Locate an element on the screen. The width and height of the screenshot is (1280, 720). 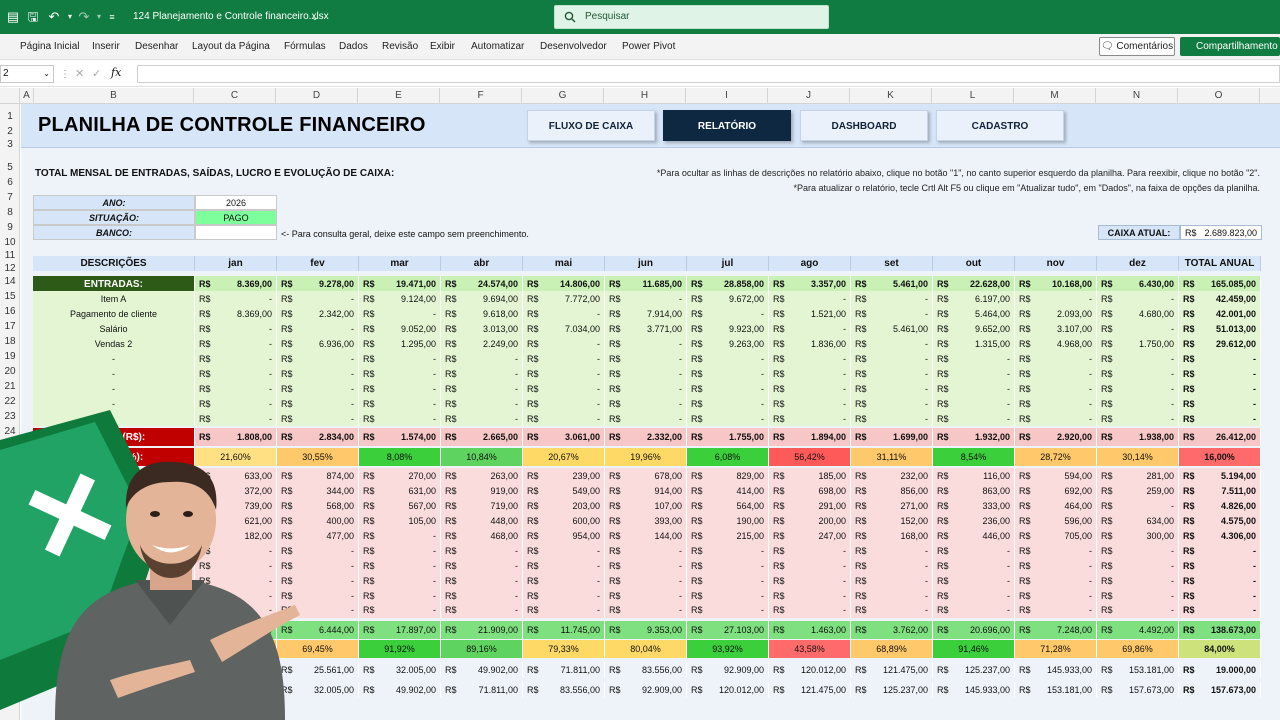
row-header: 18 is located at coordinates (10, 341).